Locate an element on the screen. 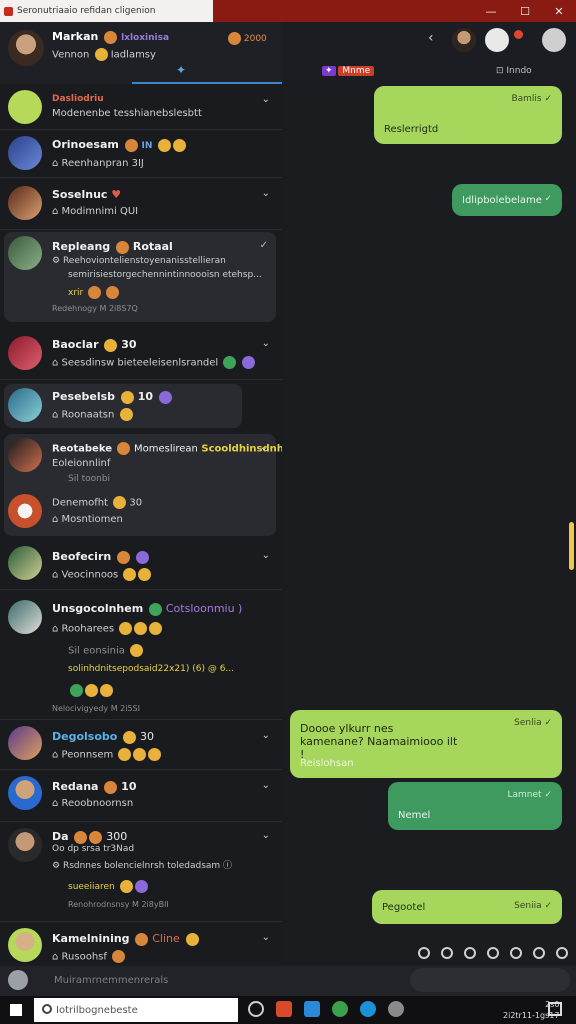  scrollbar-thumb is located at coordinates (571, 546).